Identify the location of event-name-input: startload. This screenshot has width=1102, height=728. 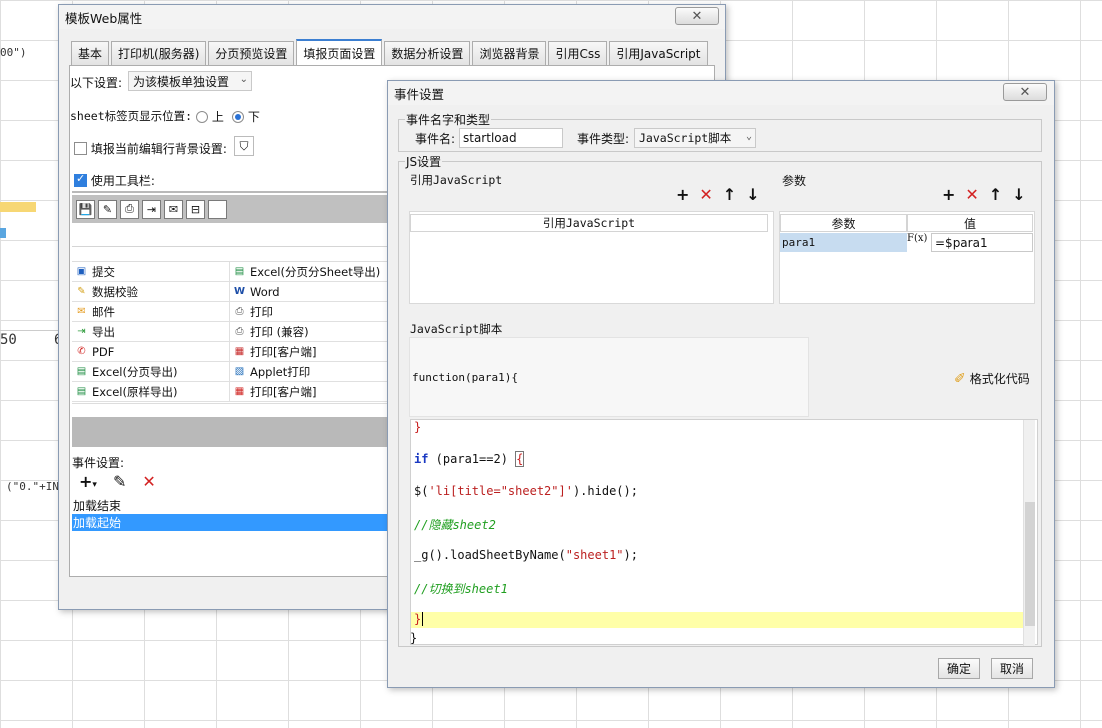
(511, 138).